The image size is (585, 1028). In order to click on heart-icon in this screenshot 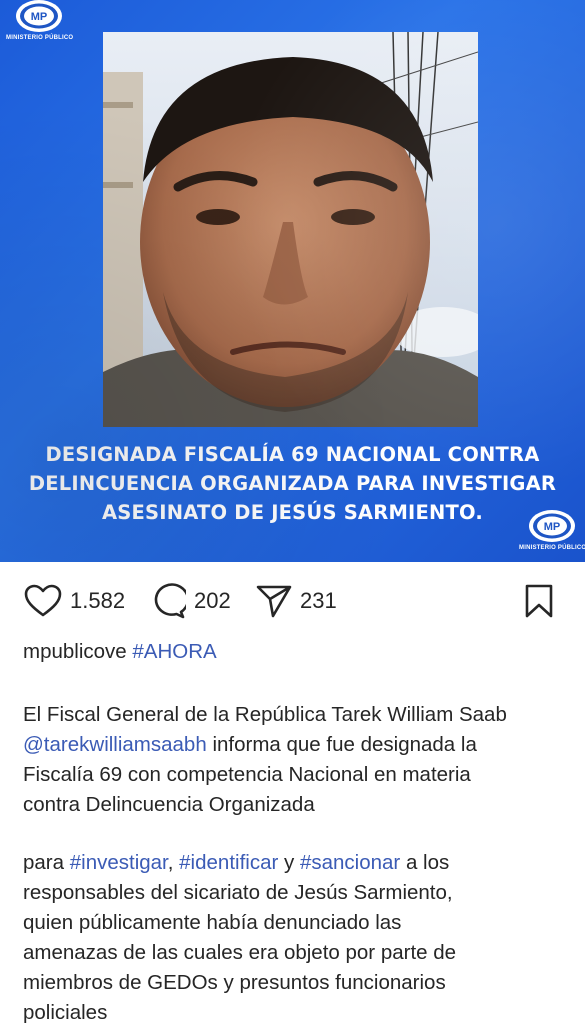, I will do `click(43, 600)`.